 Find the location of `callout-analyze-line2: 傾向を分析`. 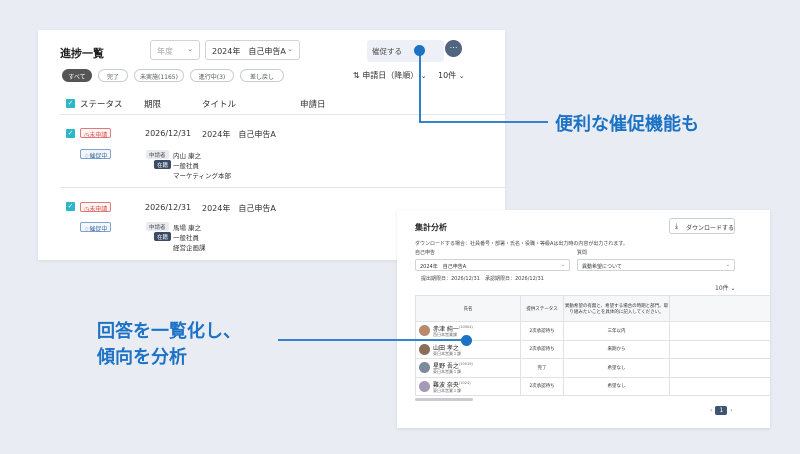

callout-analyze-line2: 傾向を分析 is located at coordinates (142, 357).